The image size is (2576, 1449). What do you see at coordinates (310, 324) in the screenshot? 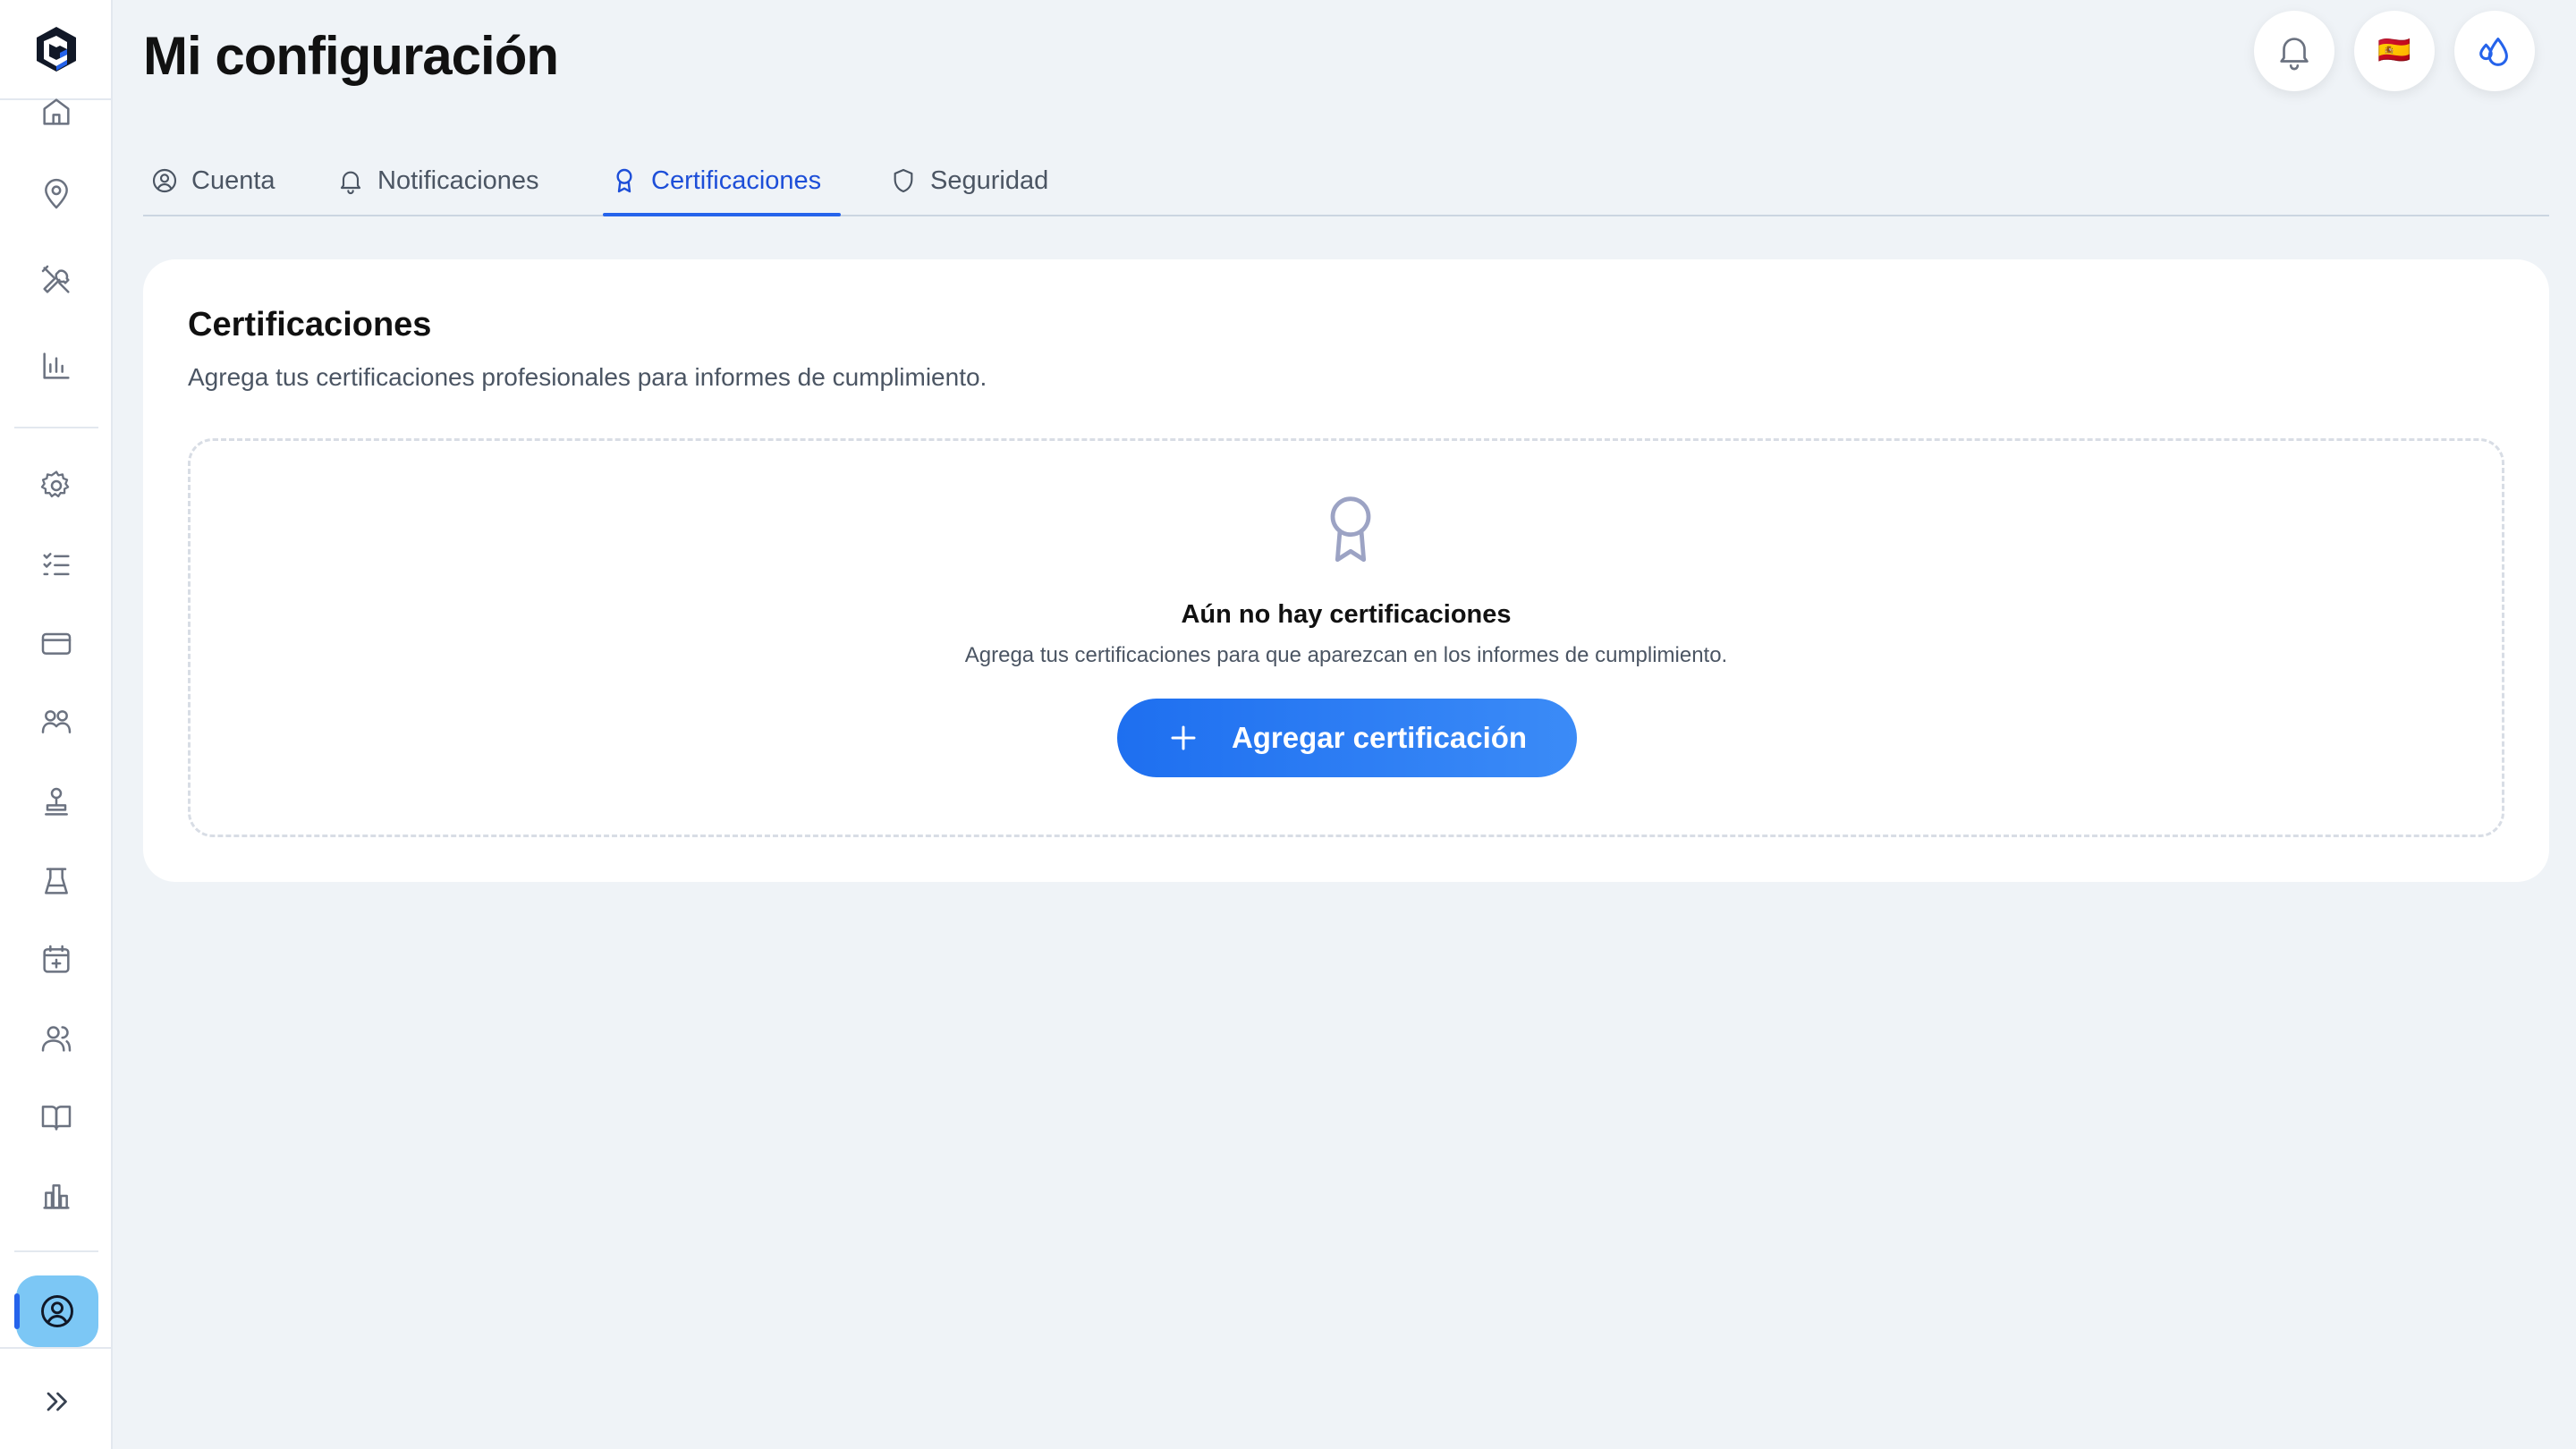
I see `card-title: Certificaciones` at bounding box center [310, 324].